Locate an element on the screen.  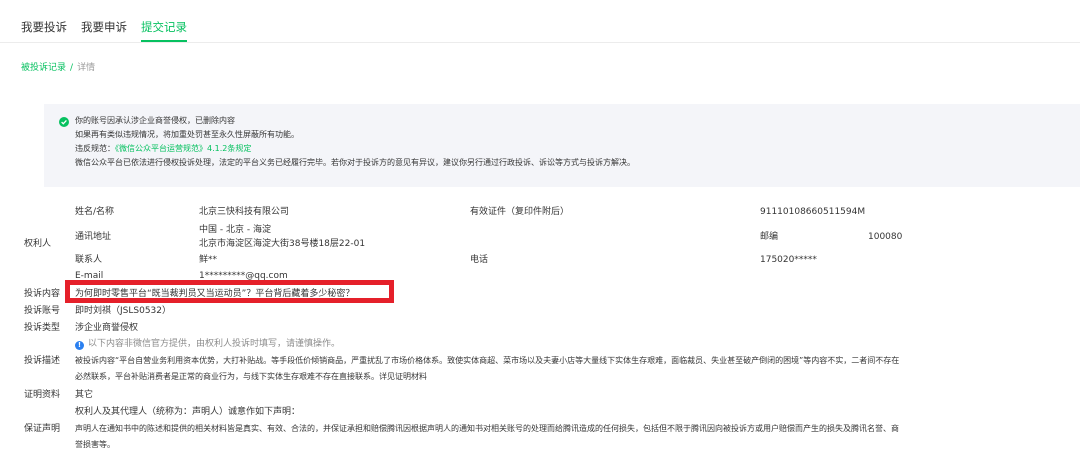
certificate-value: 91110108660511594M is located at coordinates (813, 212).